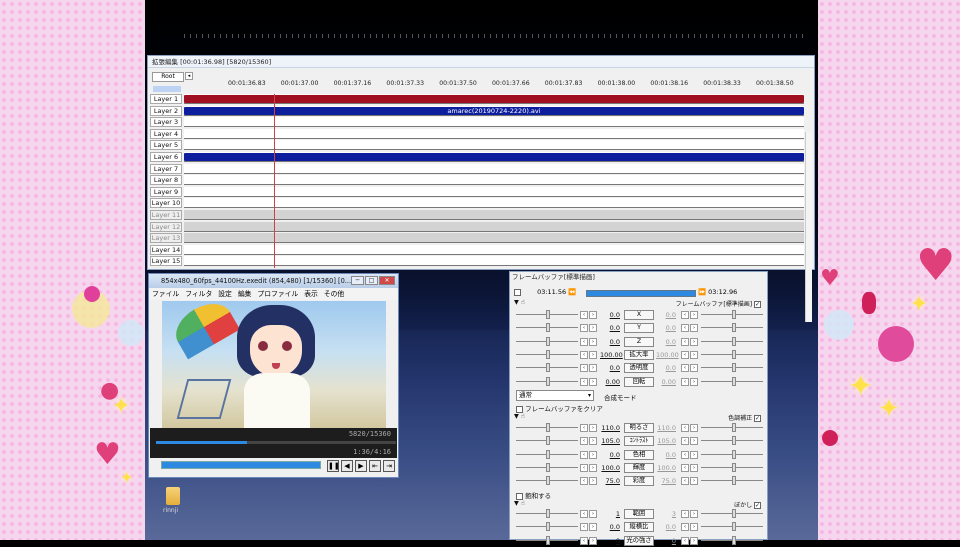  What do you see at coordinates (276, 442) in the screenshot?
I see `playback-progress` at bounding box center [276, 442].